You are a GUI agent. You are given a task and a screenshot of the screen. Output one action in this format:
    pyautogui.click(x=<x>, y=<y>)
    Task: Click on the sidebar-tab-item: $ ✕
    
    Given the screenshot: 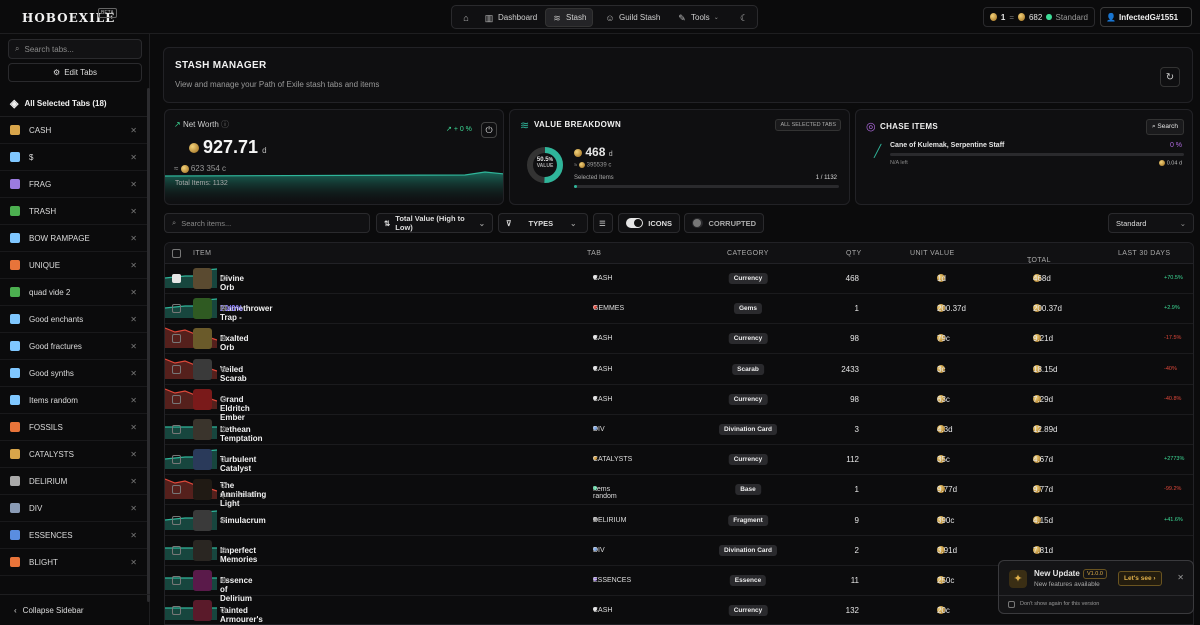 What is the action you would take?
    pyautogui.click(x=73, y=157)
    